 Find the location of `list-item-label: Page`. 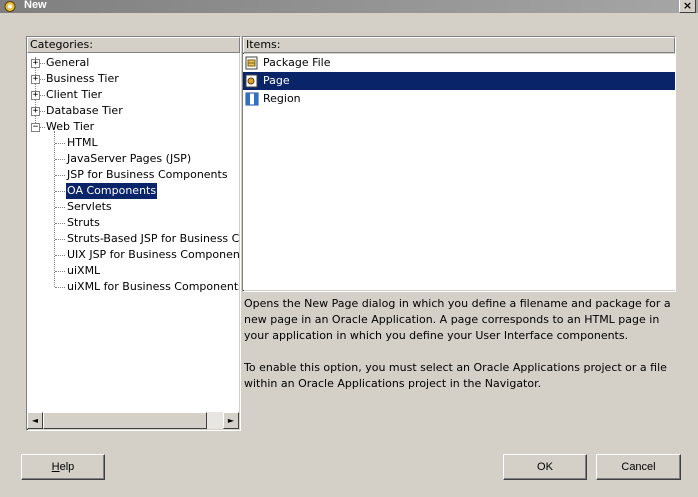

list-item-label: Page is located at coordinates (276, 80).